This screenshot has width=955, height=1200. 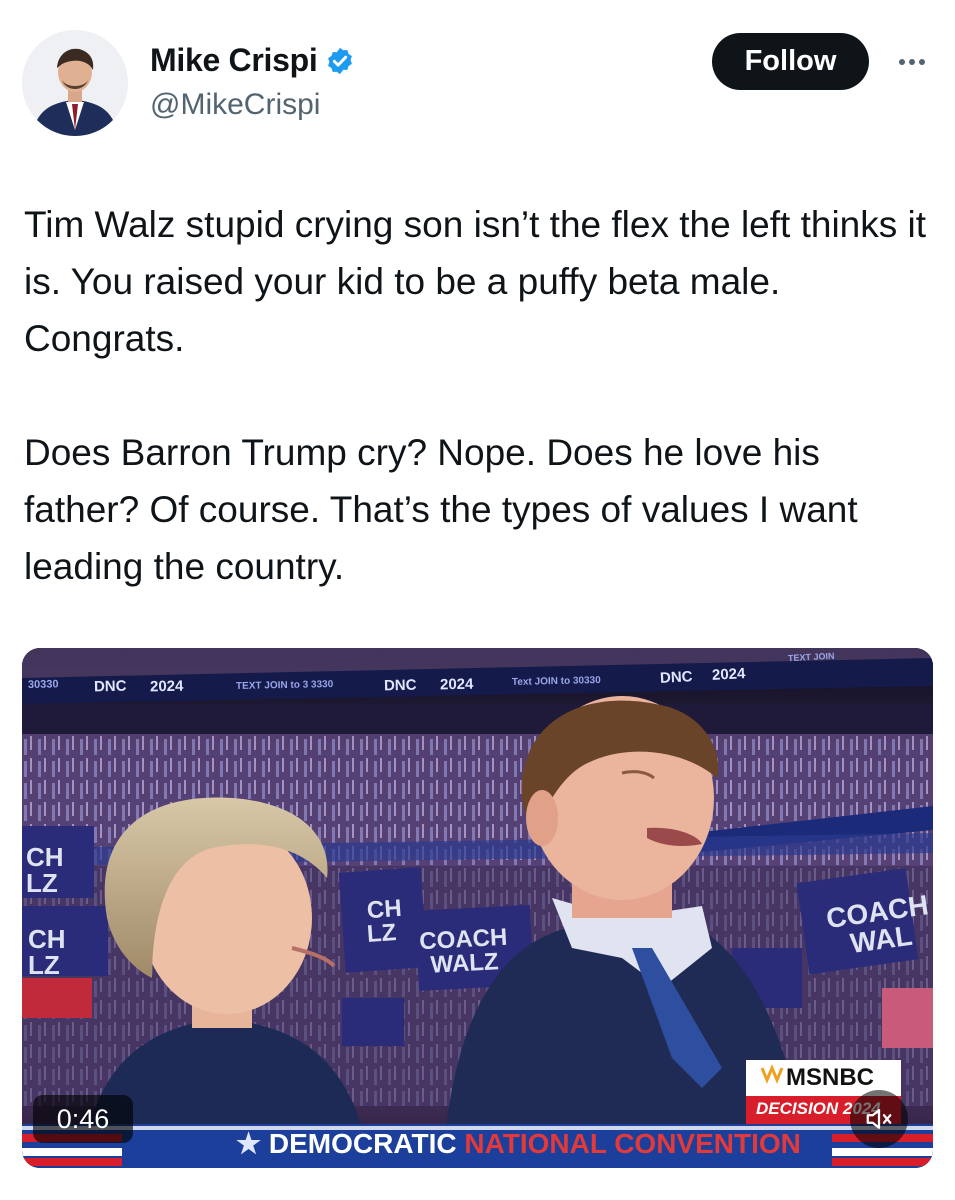 What do you see at coordinates (249, 1143) in the screenshot?
I see `banner-star-icon: ★` at bounding box center [249, 1143].